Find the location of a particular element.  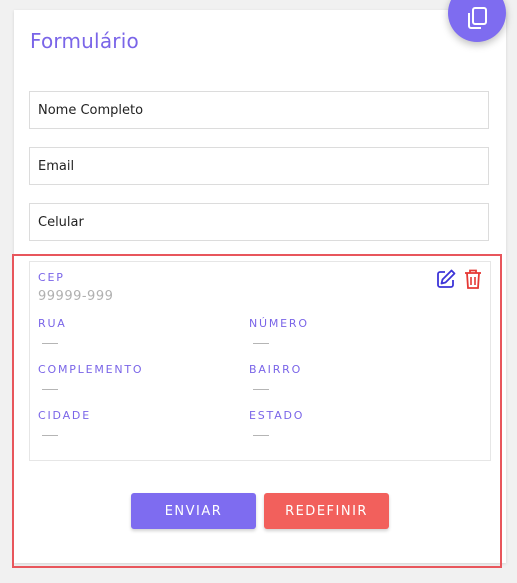

reset-button: REDEFINIR is located at coordinates (326, 511).